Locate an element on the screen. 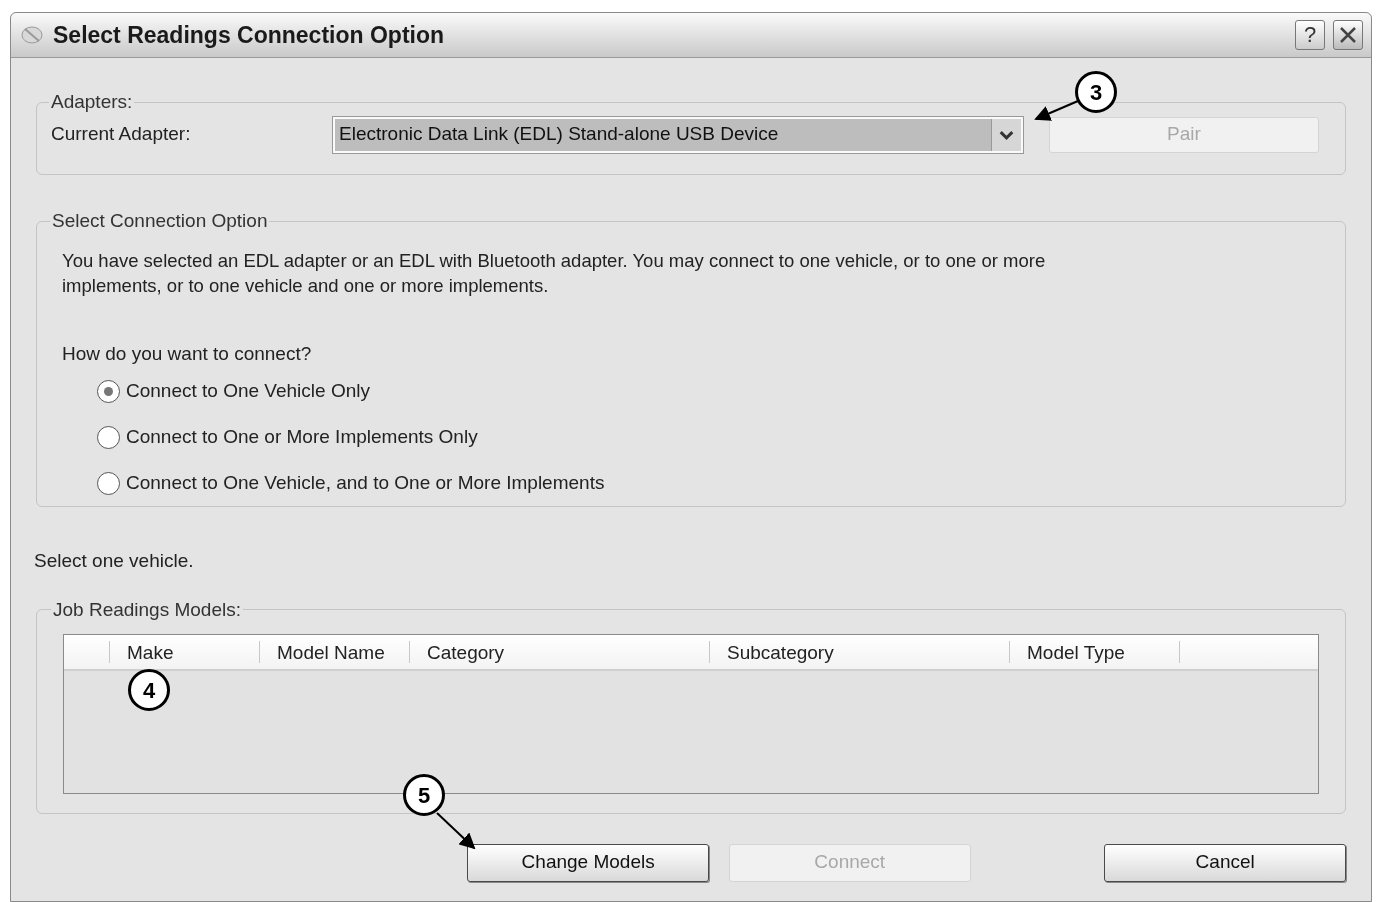 This screenshot has height=902, width=1376. group-legend: Adapters: is located at coordinates (92, 102).